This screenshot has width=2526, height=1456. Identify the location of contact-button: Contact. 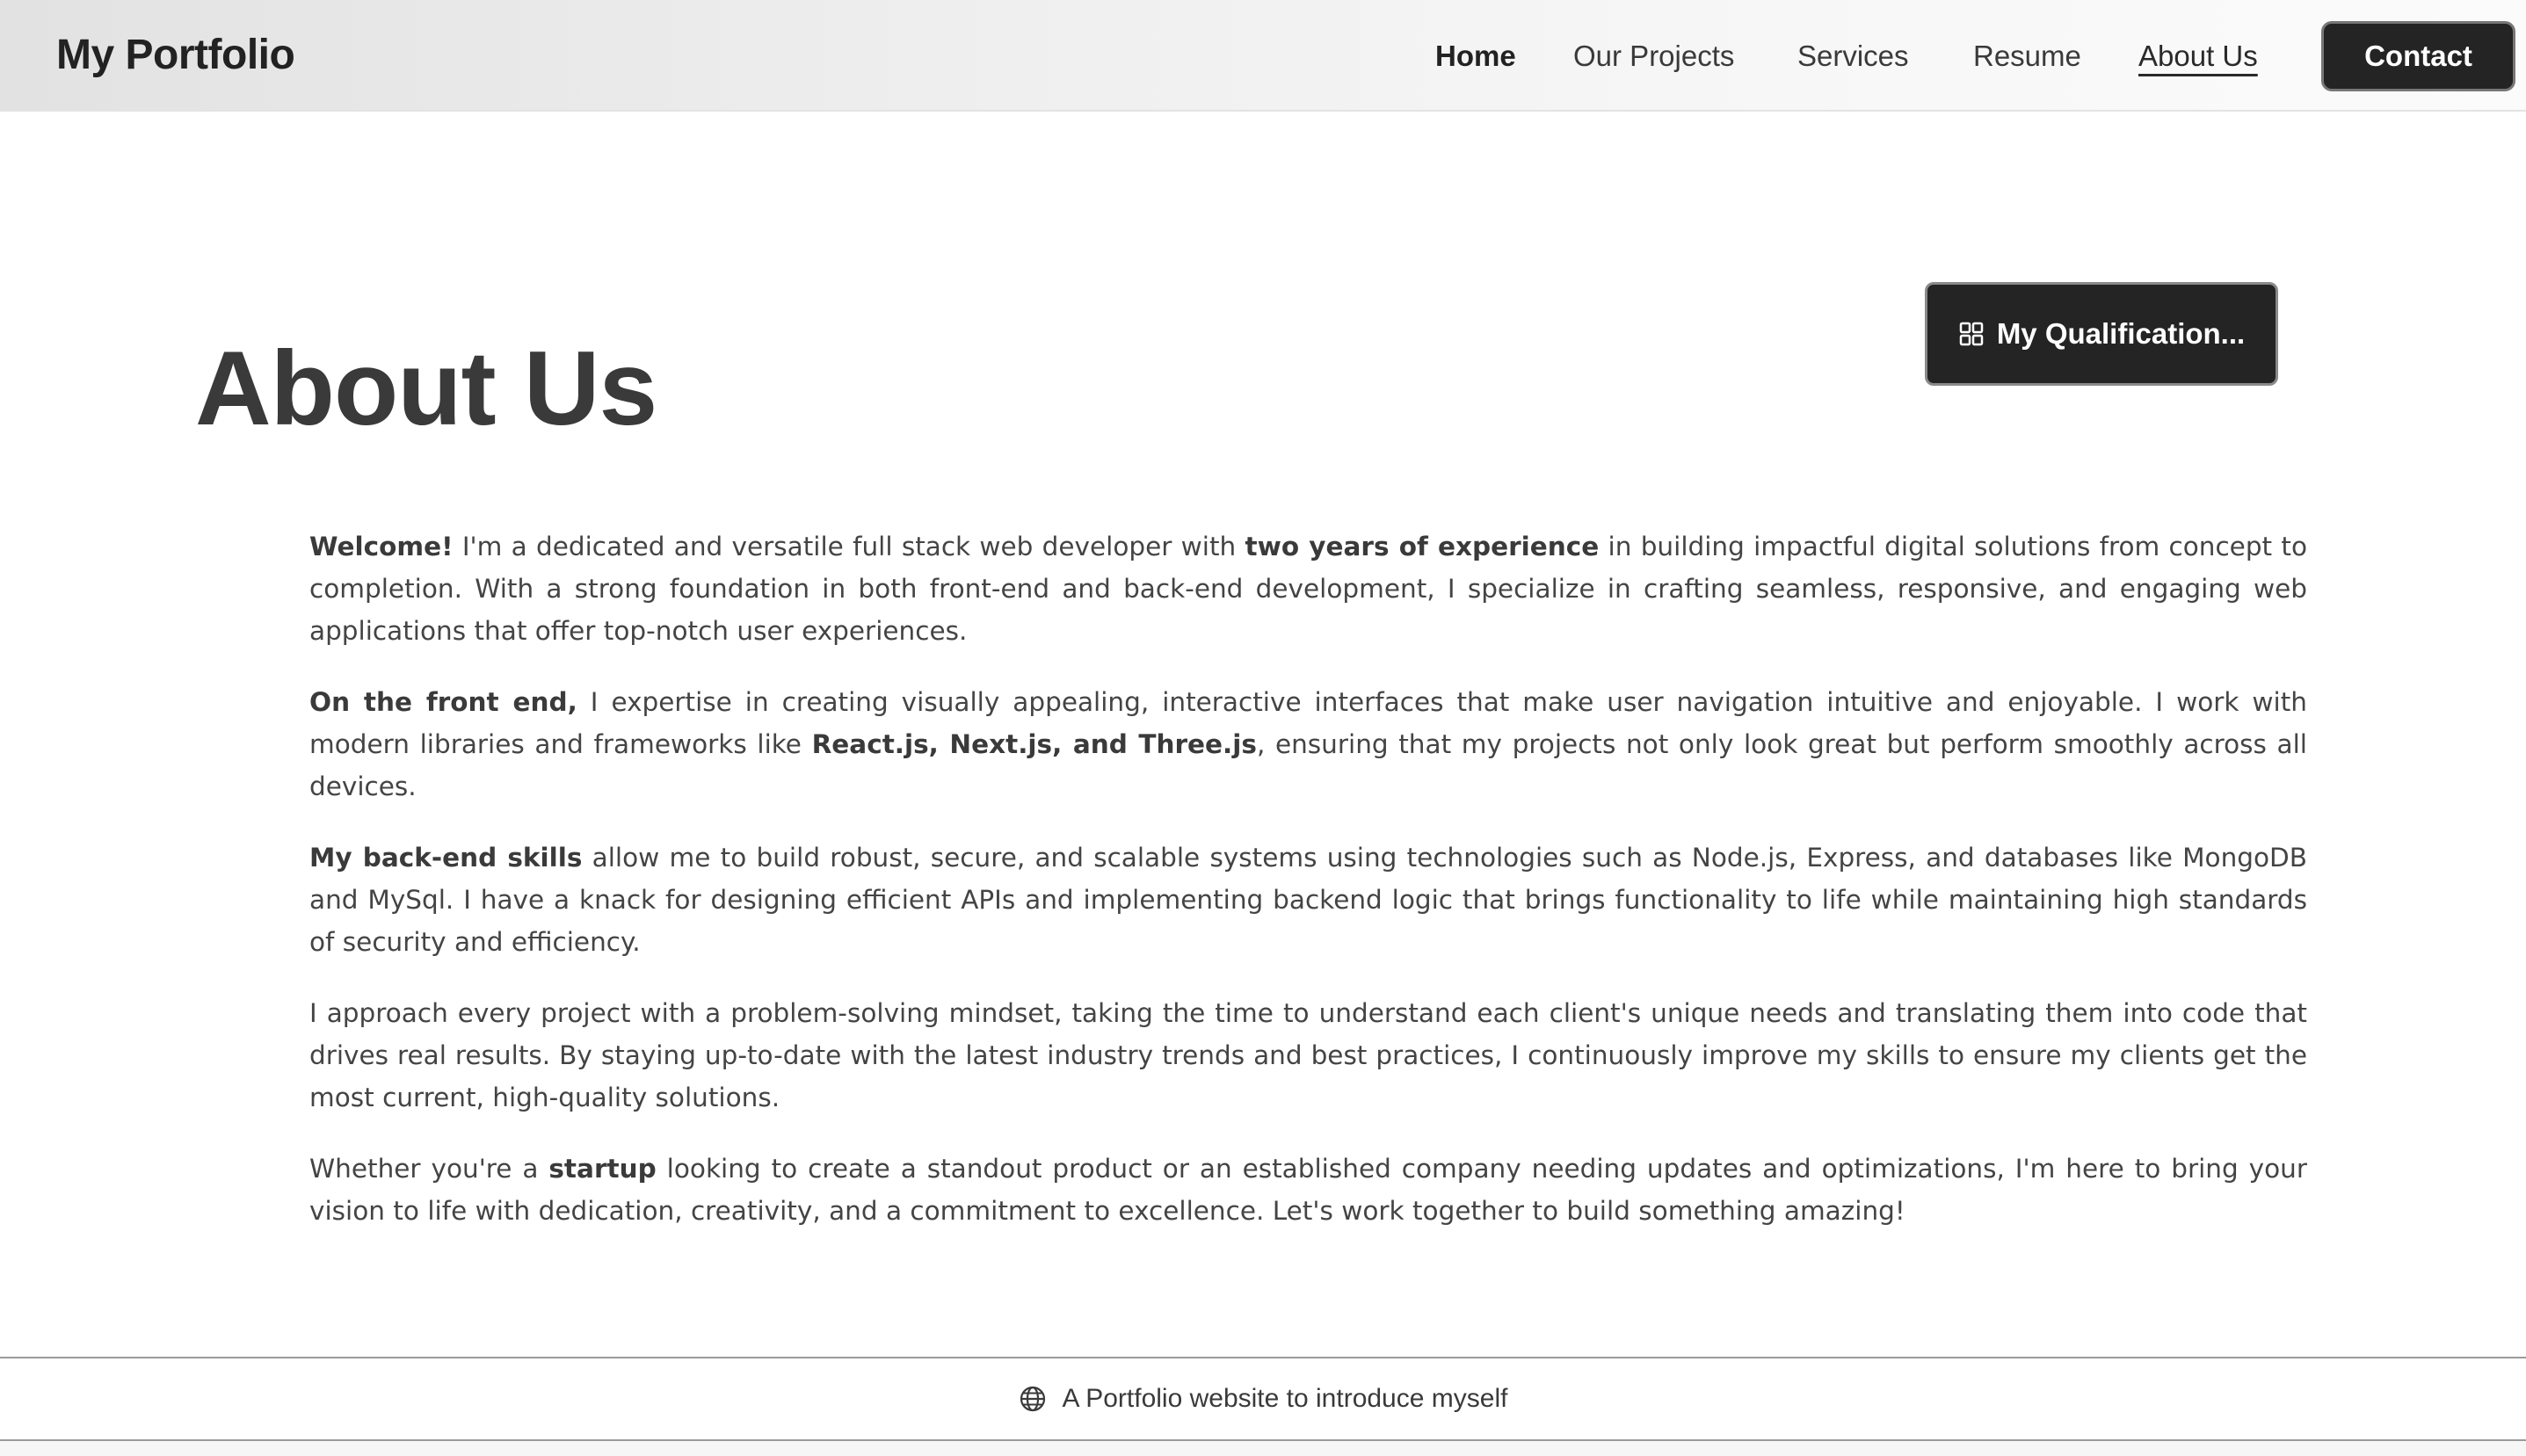
(2418, 56).